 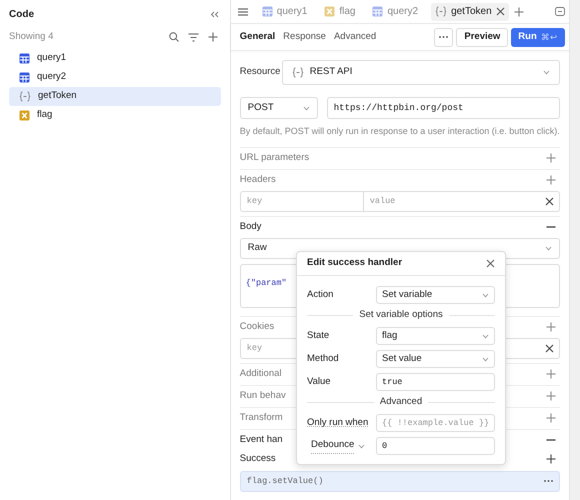 I want to click on code-text: {"param", so click(x=266, y=283).